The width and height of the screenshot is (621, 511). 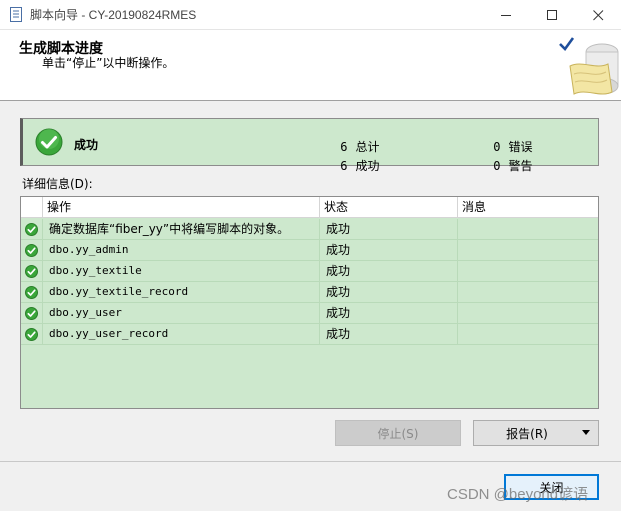 What do you see at coordinates (86, 145) in the screenshot?
I see `overall-status: 成功` at bounding box center [86, 145].